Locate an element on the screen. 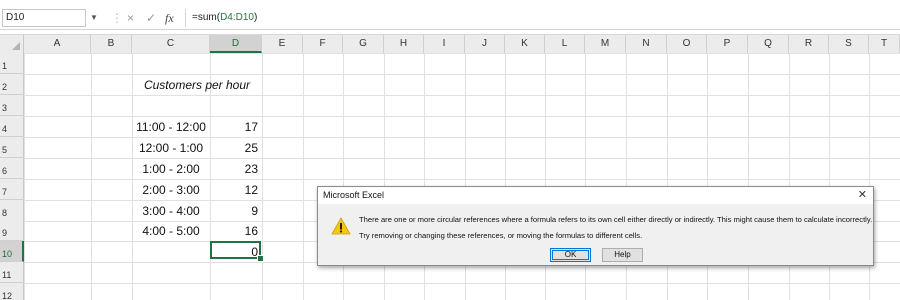 This screenshot has width=900, height=300. fill-handle is located at coordinates (260, 258).